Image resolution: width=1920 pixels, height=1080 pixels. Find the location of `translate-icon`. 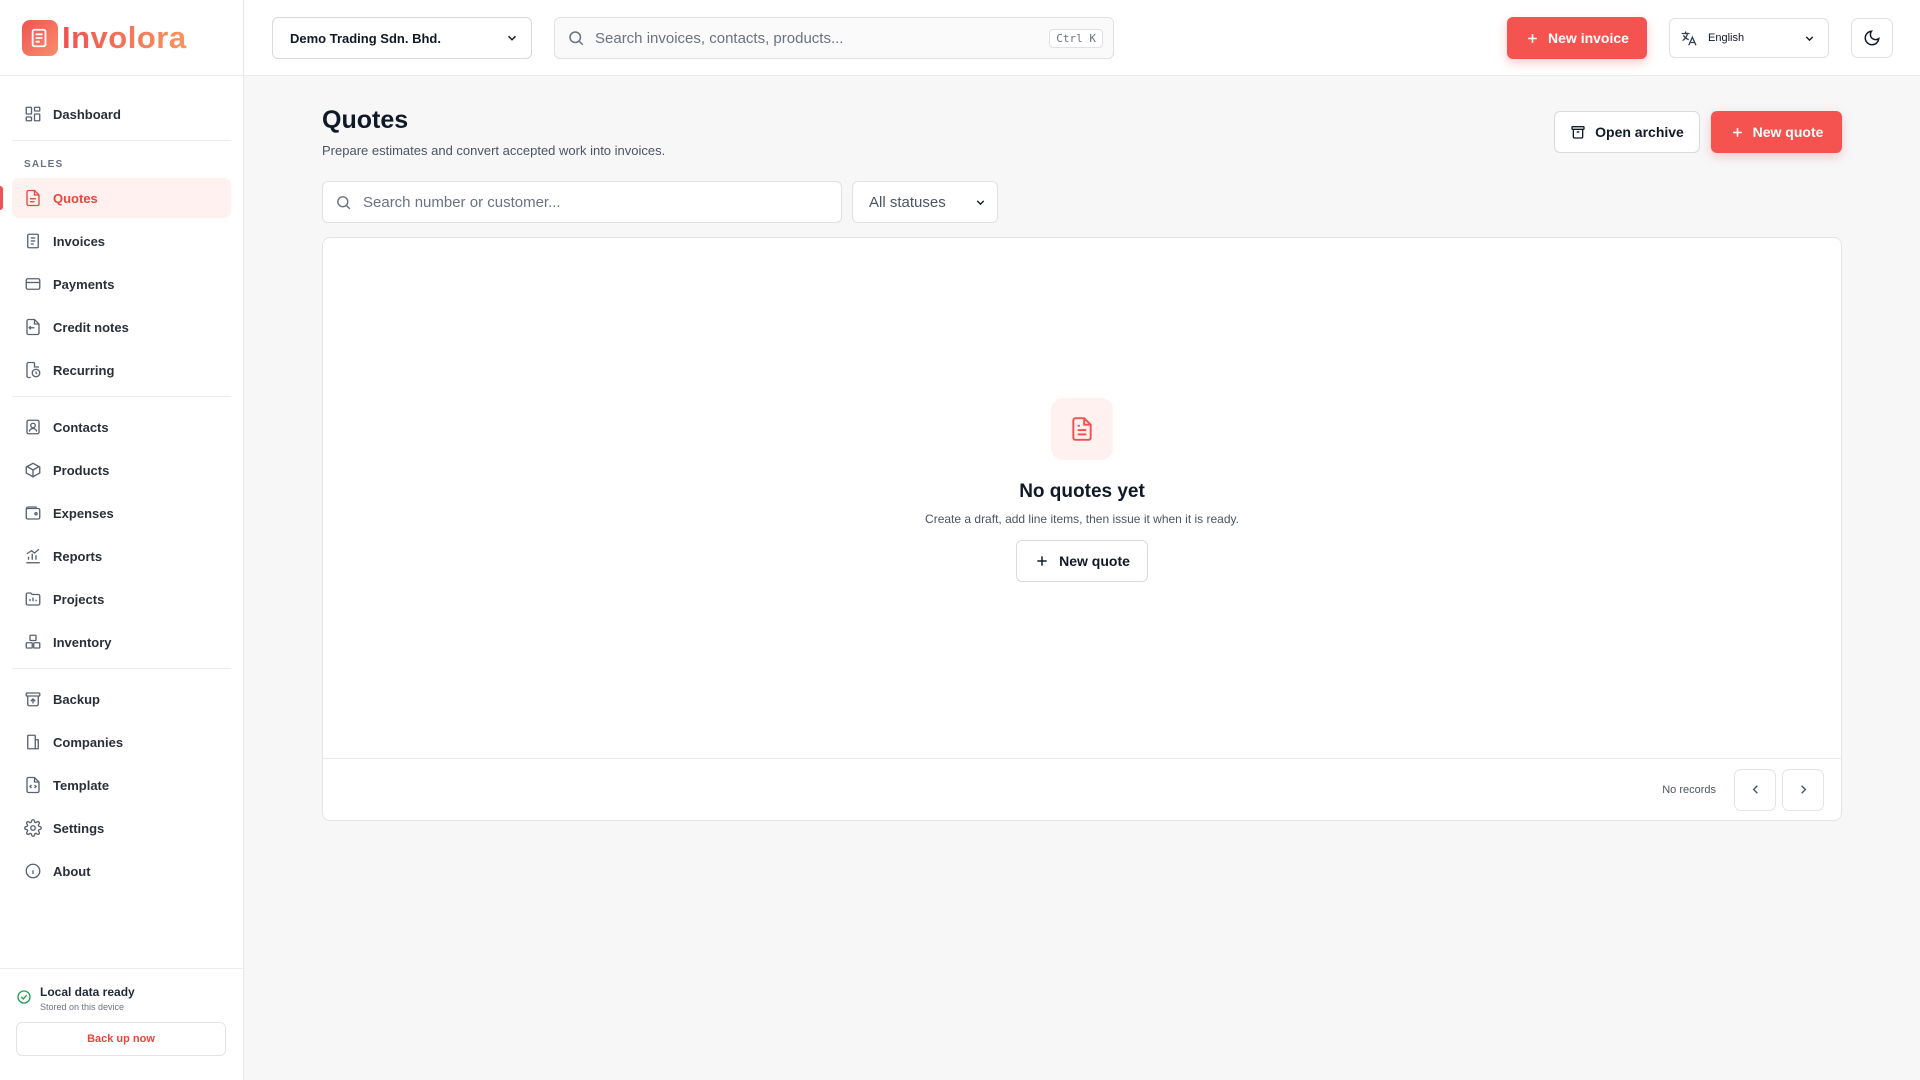

translate-icon is located at coordinates (1689, 38).